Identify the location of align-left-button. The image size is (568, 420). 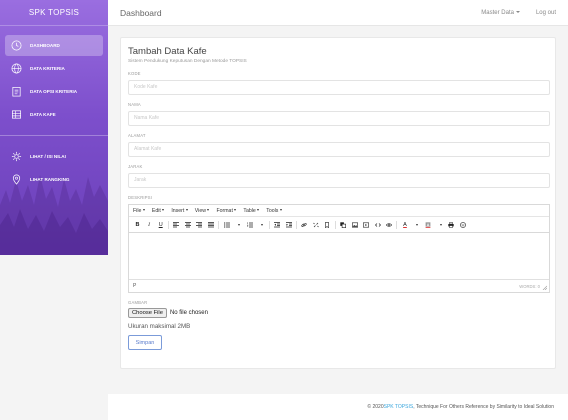
(176, 224).